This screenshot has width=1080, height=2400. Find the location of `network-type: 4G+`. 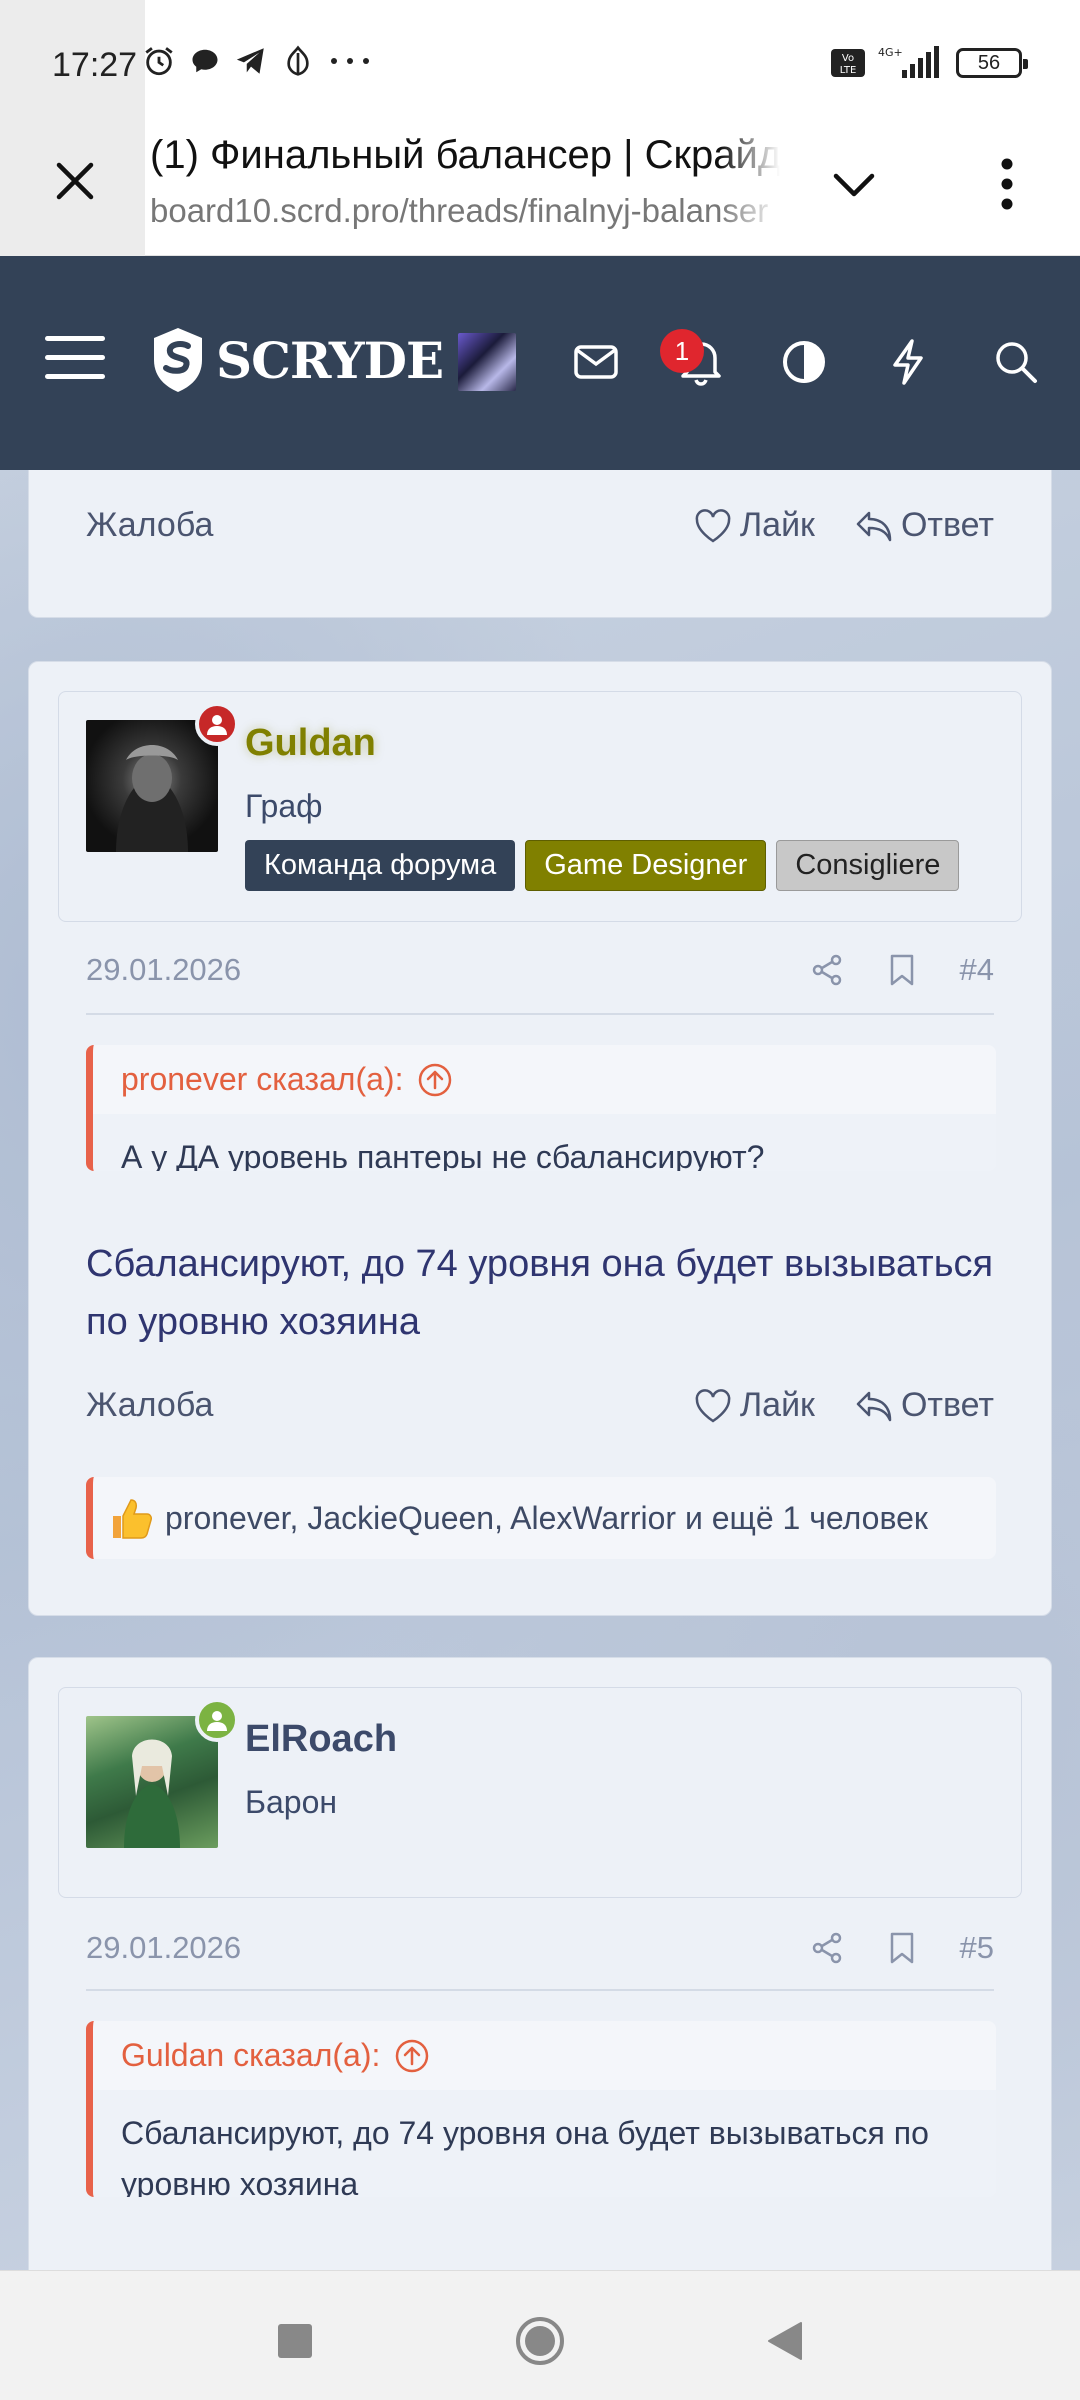

network-type: 4G+ is located at coordinates (890, 52).